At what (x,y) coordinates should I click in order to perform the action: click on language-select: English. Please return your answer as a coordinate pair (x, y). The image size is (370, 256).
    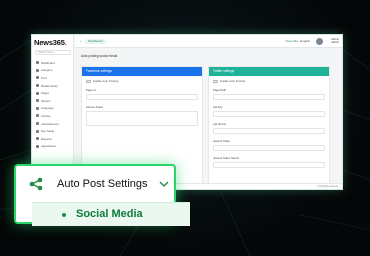
    Looking at the image, I should click on (305, 41).